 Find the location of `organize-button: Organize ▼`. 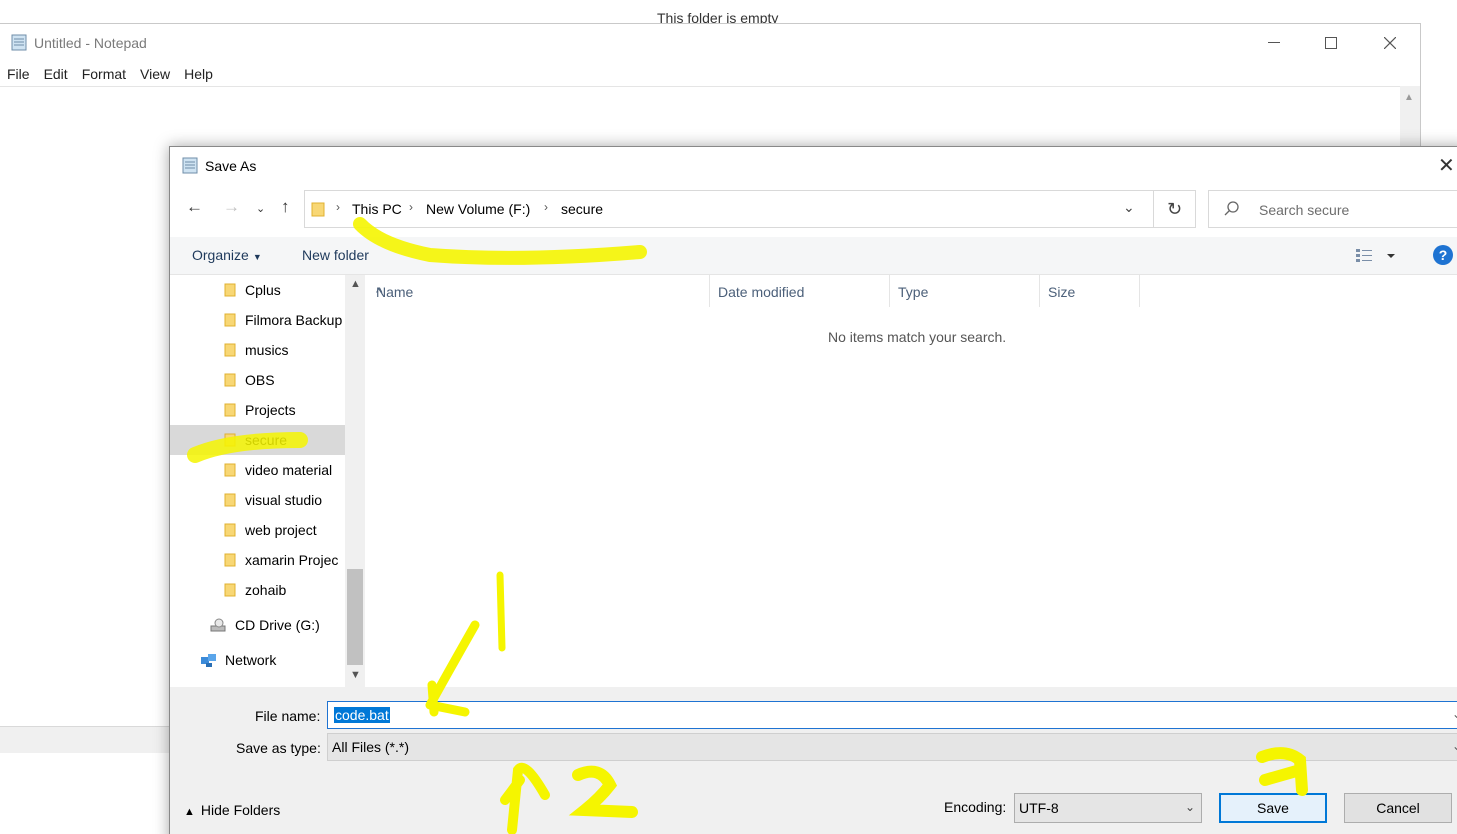

organize-button: Organize ▼ is located at coordinates (227, 255).